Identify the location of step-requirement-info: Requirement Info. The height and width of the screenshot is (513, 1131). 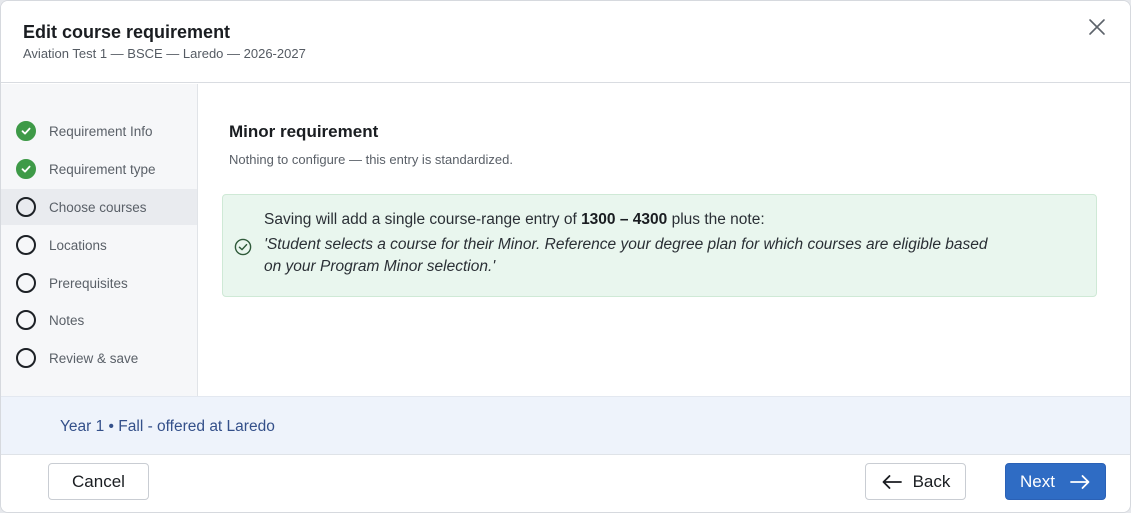
(99, 131).